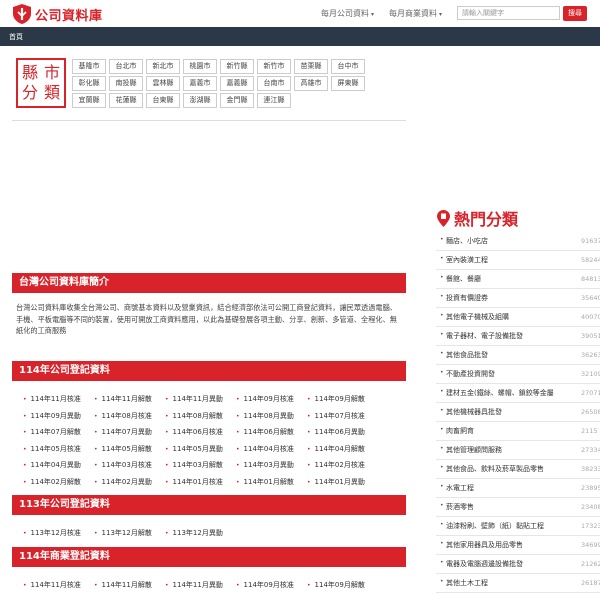  I want to click on hot-category-item: • 不動產投資開發 32109, so click(518, 375).